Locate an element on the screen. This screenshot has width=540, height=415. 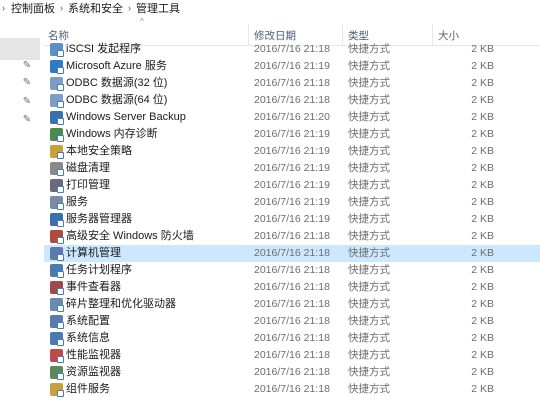
component-services-icon is located at coordinates (57, 390).